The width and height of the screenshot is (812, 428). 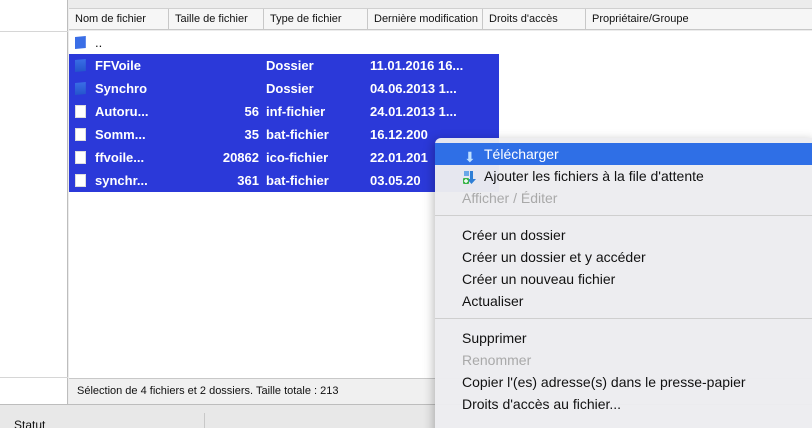 I want to click on file-size: 361, so click(x=248, y=180).